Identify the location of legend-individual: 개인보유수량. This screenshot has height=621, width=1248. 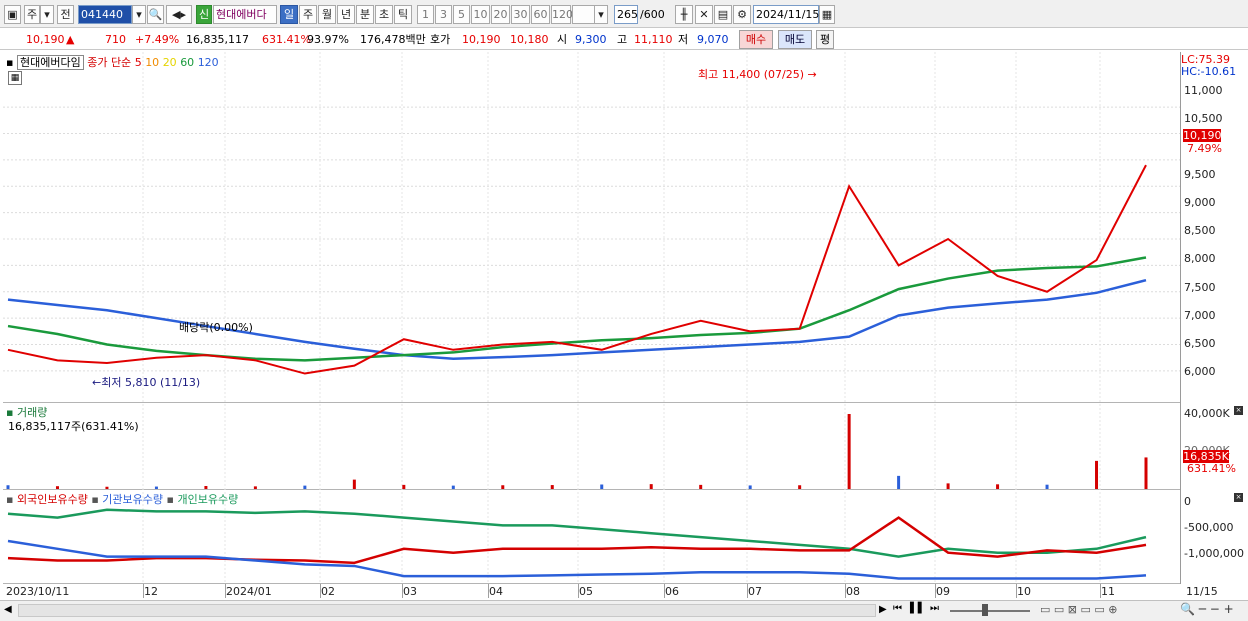
(208, 499).